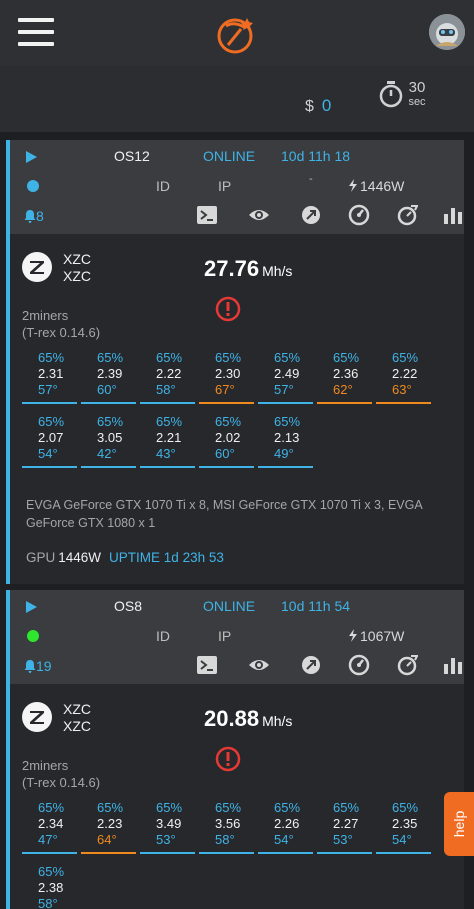 The image size is (474, 909). What do you see at coordinates (163, 186) in the screenshot?
I see `id-label: ID` at bounding box center [163, 186].